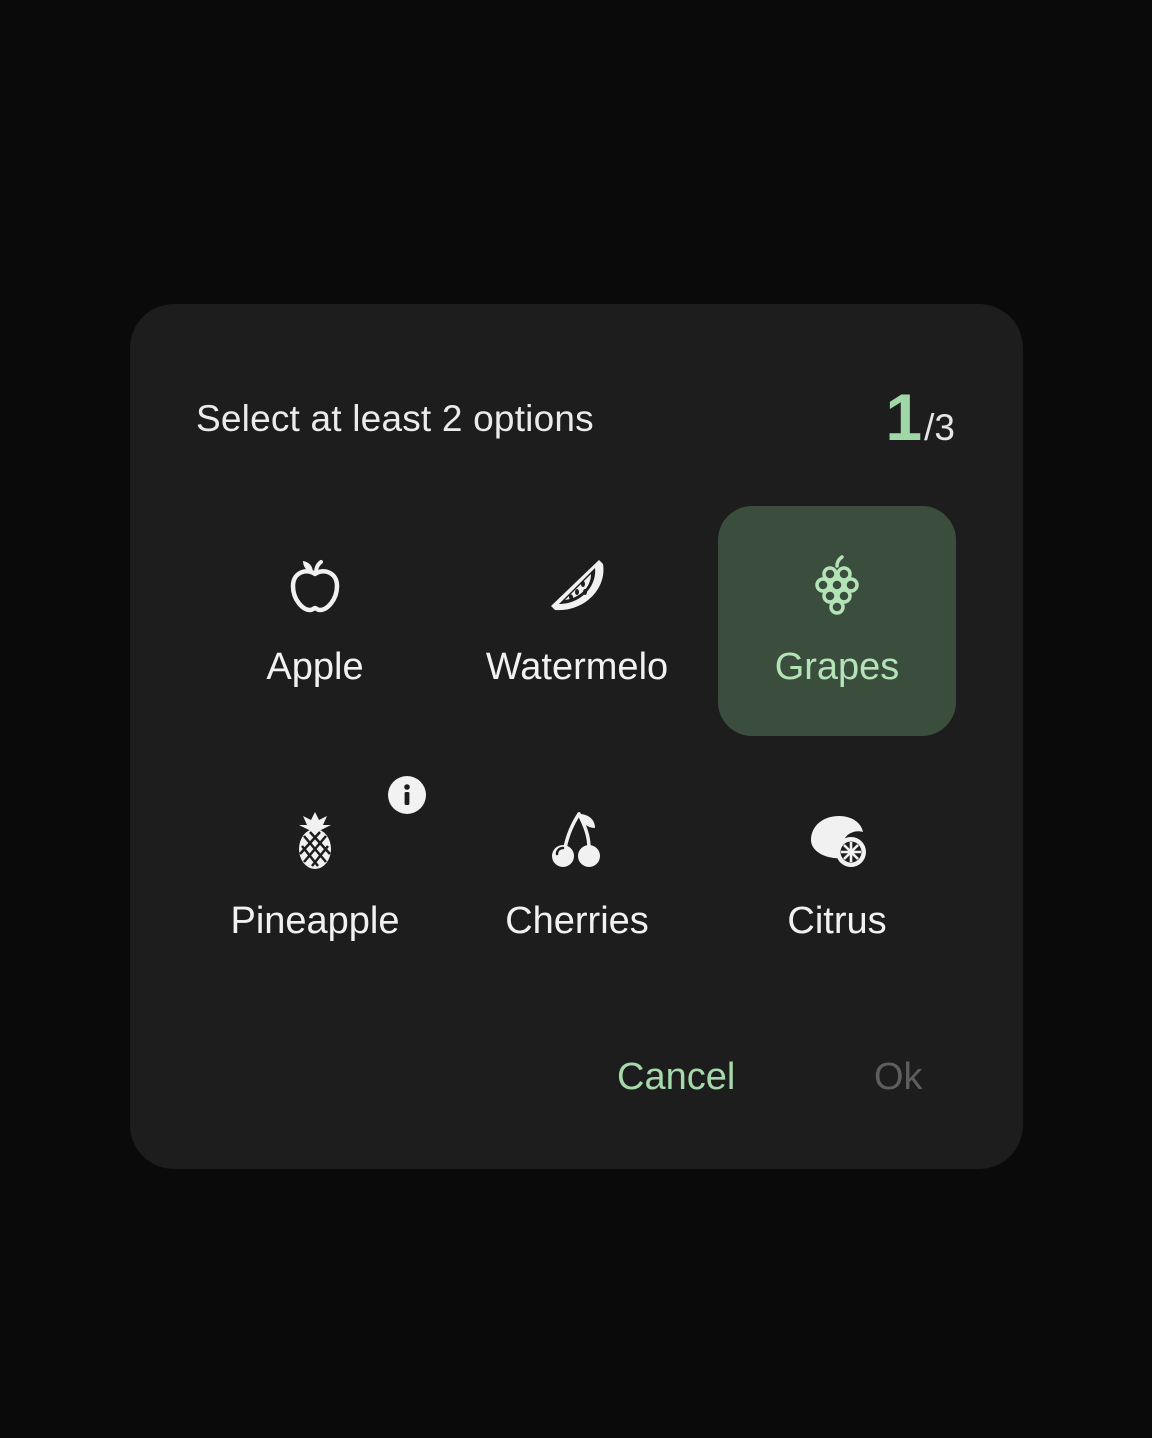  I want to click on watermelon-icon, so click(577, 586).